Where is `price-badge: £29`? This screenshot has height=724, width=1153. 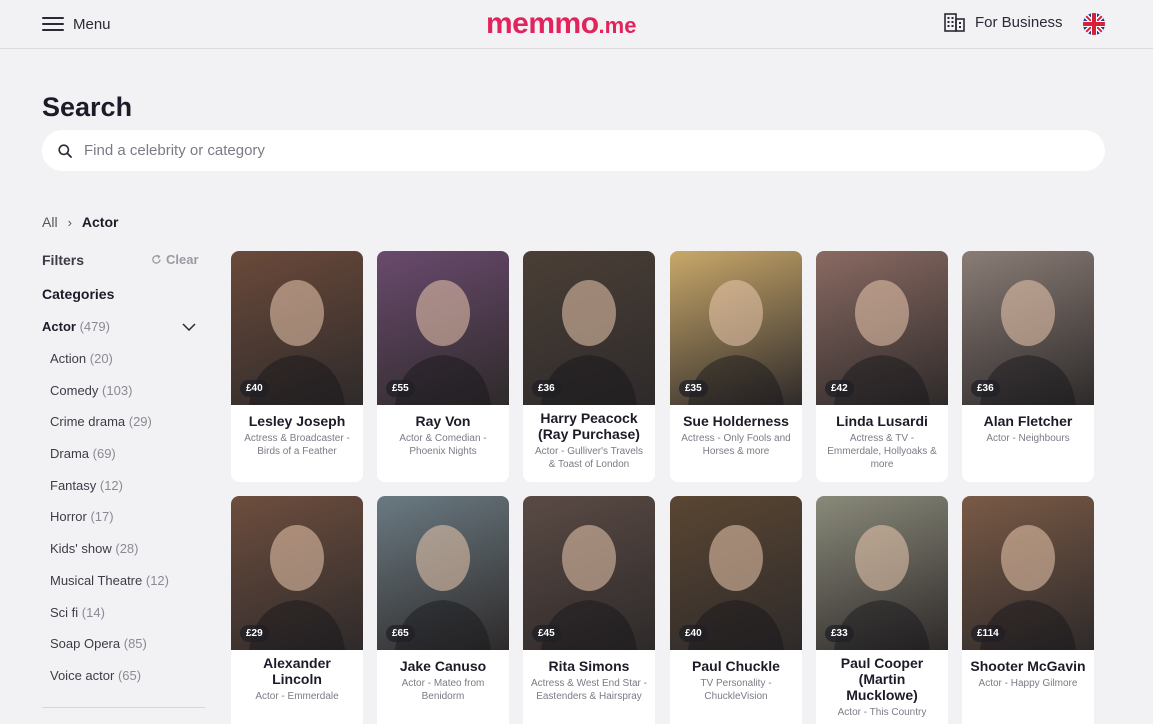 price-badge: £29 is located at coordinates (254, 633).